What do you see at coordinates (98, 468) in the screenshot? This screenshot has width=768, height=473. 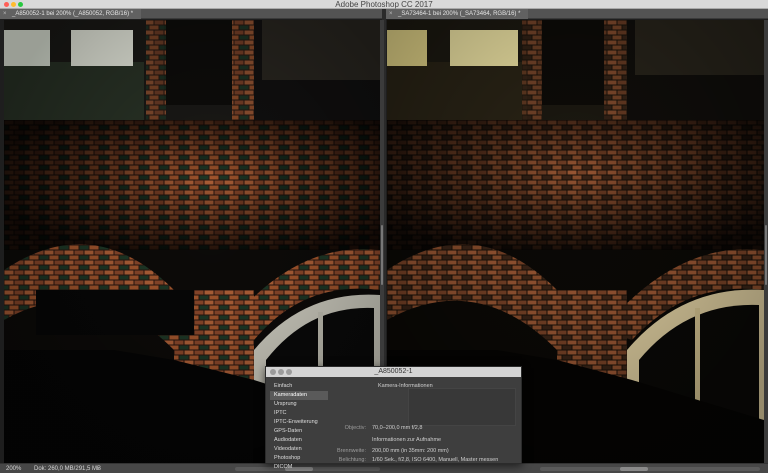 I see `status-menu-arrow: ›` at bounding box center [98, 468].